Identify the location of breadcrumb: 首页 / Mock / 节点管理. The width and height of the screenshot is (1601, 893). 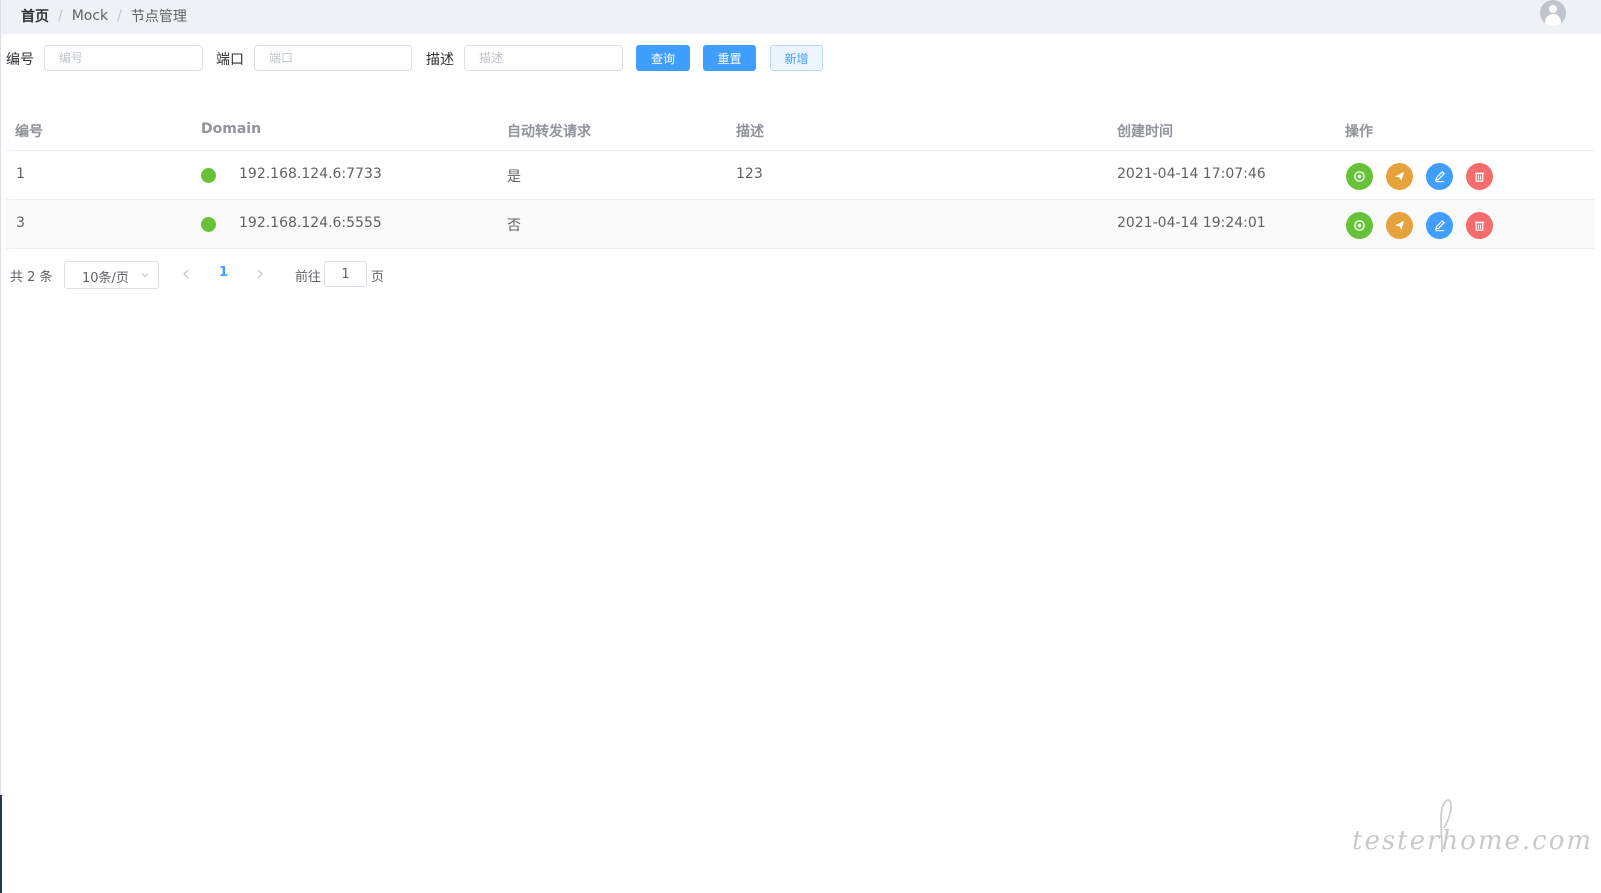
(104, 16).